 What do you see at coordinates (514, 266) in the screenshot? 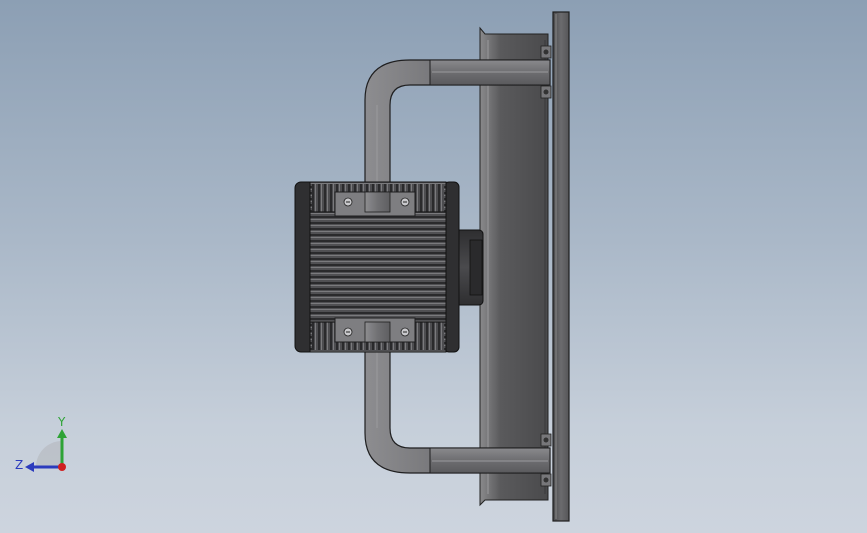
I see `fan-shroud` at bounding box center [514, 266].